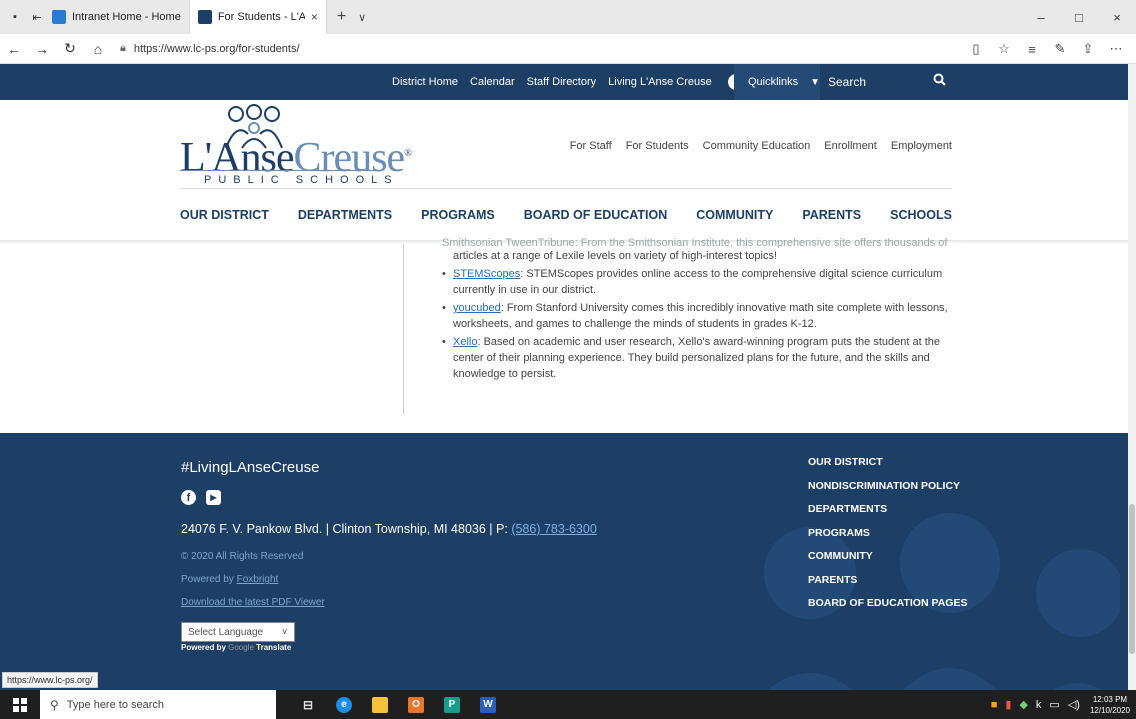 The image size is (1136, 719). Describe the element at coordinates (37, 17) in the screenshot. I see `tab-actions-icon: ⇤` at that location.